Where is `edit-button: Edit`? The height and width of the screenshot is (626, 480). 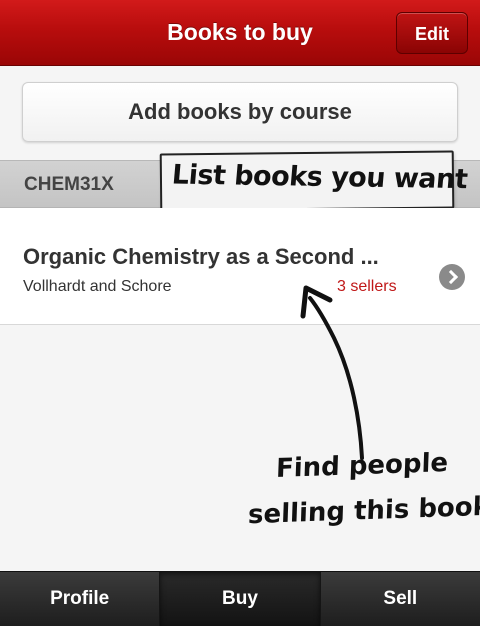
edit-button: Edit is located at coordinates (432, 33).